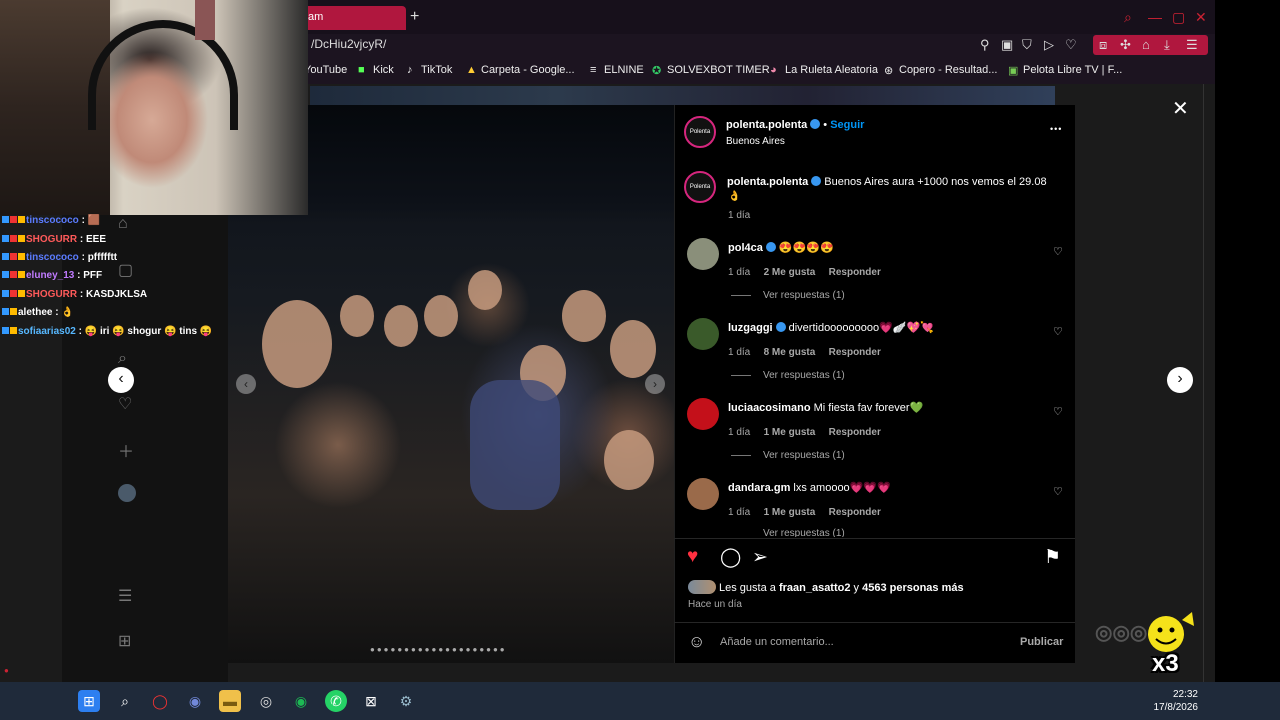 The image size is (1280, 720). What do you see at coordinates (195, 701) in the screenshot?
I see `discord-icon: ◉` at bounding box center [195, 701].